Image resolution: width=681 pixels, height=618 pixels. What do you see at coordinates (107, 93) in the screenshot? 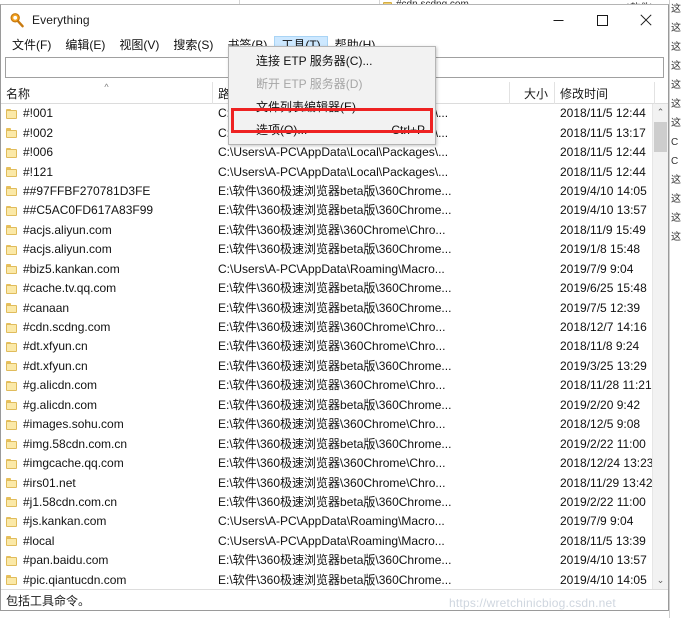
I see `column-header-name: 名称 ^` at bounding box center [107, 93].